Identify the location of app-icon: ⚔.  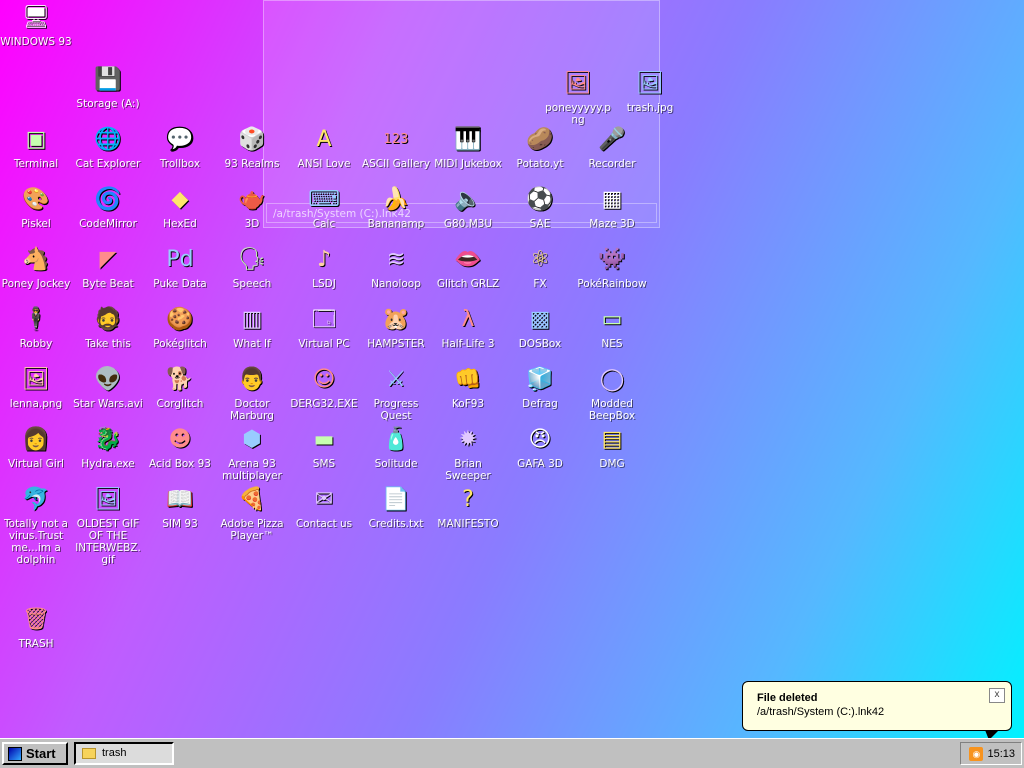
(396, 379).